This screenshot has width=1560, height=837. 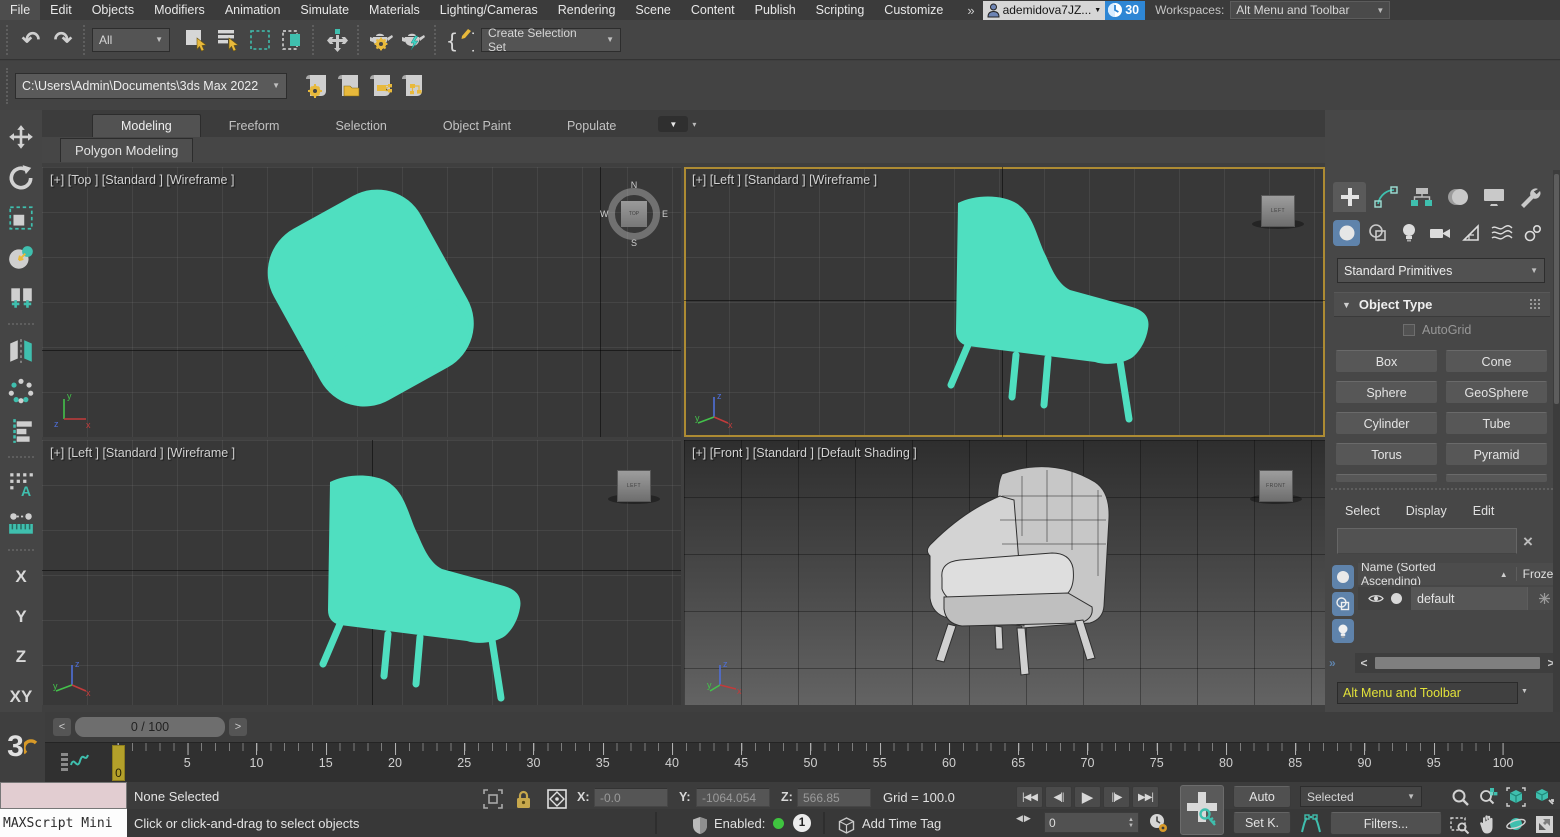 I want to click on viewcube-face: TOP, so click(x=634, y=214).